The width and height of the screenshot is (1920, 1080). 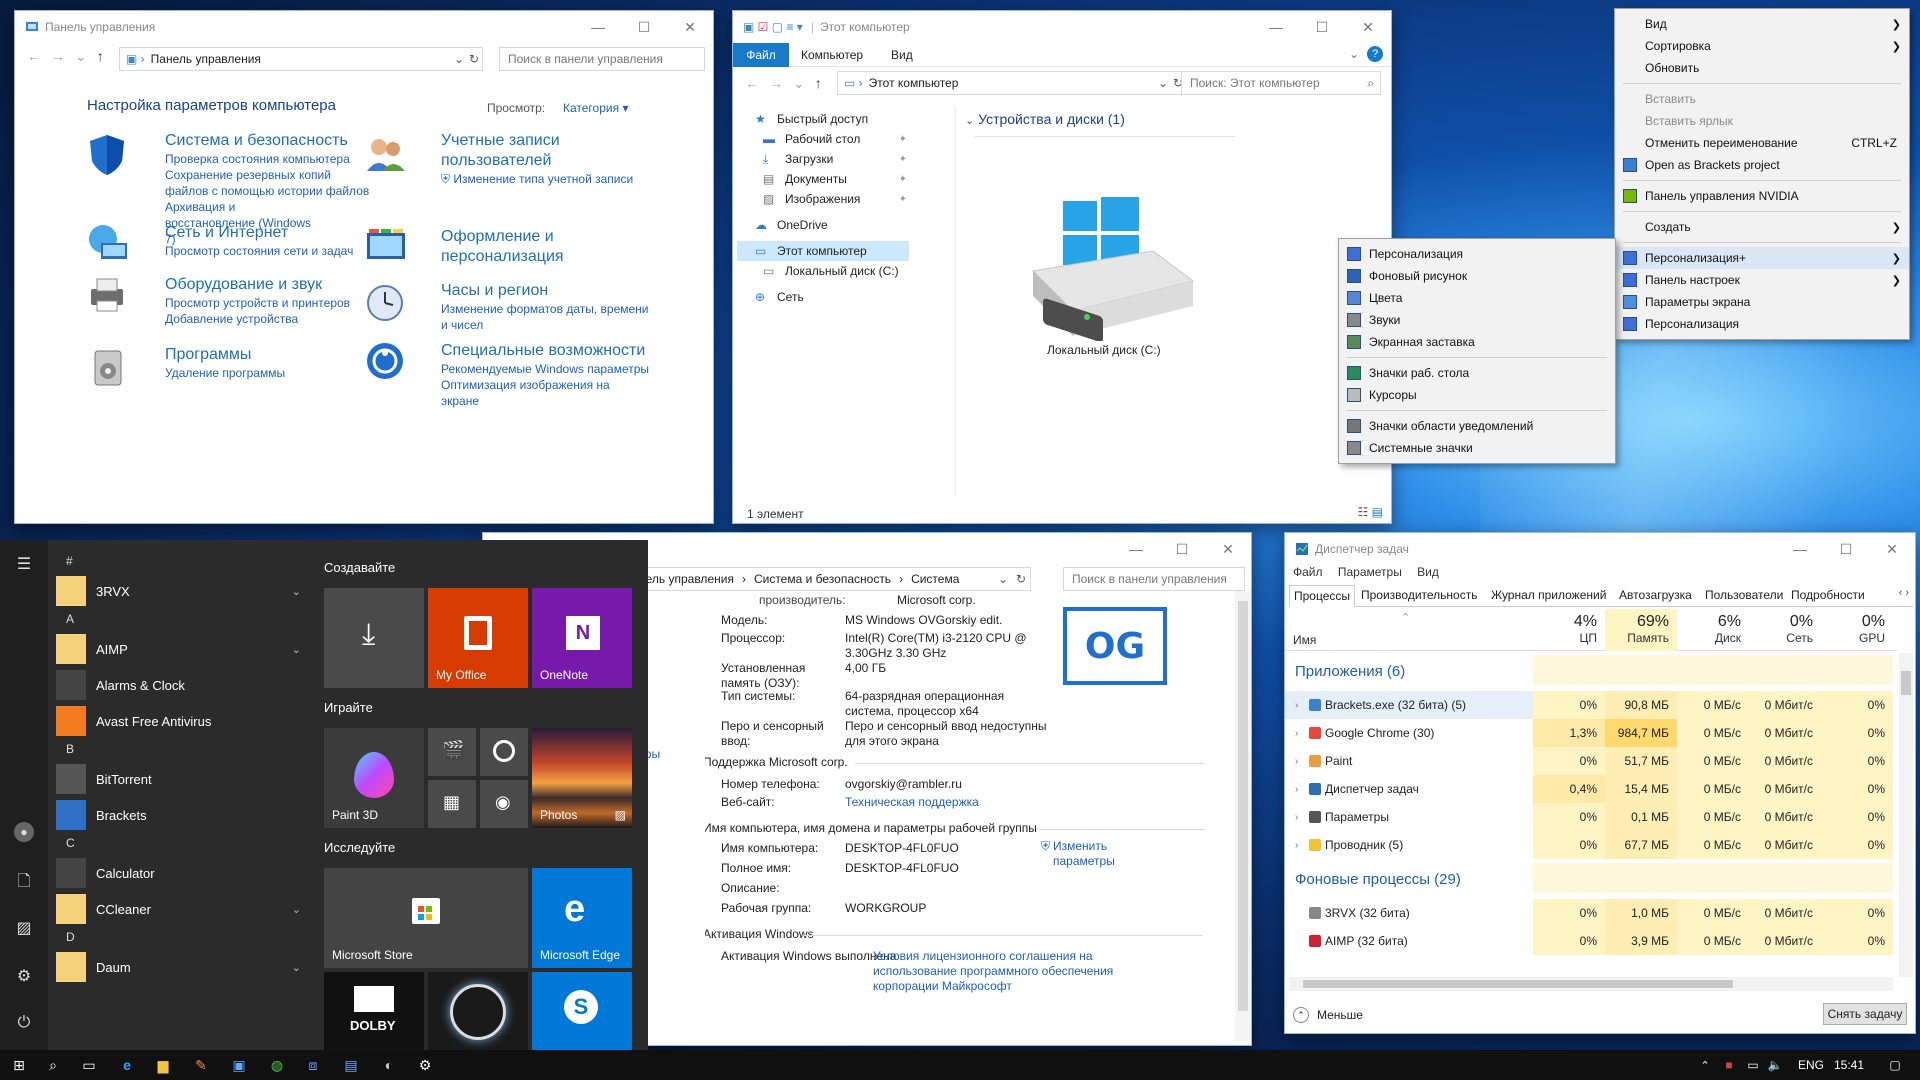 I want to click on column-header-cell: 0% Сеть, so click(x=1785, y=630).